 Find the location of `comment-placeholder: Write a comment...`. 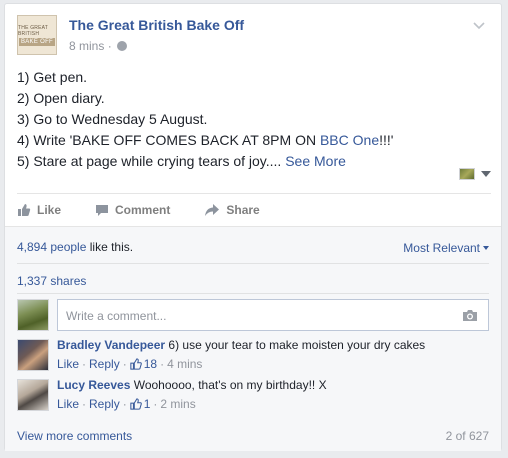

comment-placeholder: Write a comment... is located at coordinates (116, 316).